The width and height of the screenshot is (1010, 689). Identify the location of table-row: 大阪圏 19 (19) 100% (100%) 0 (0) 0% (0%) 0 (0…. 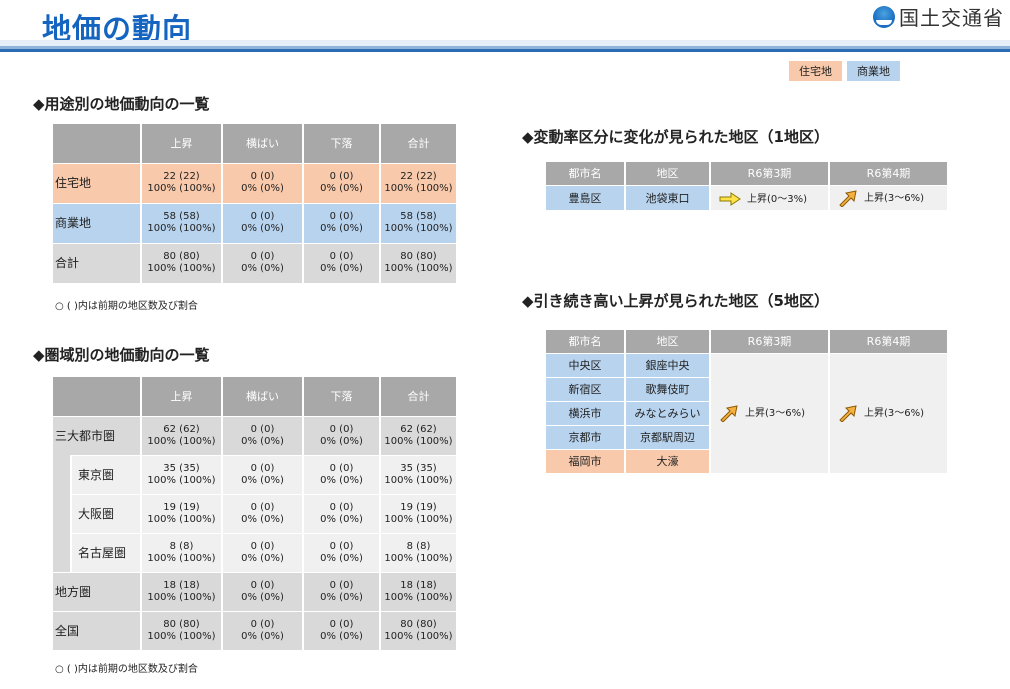
(255, 513).